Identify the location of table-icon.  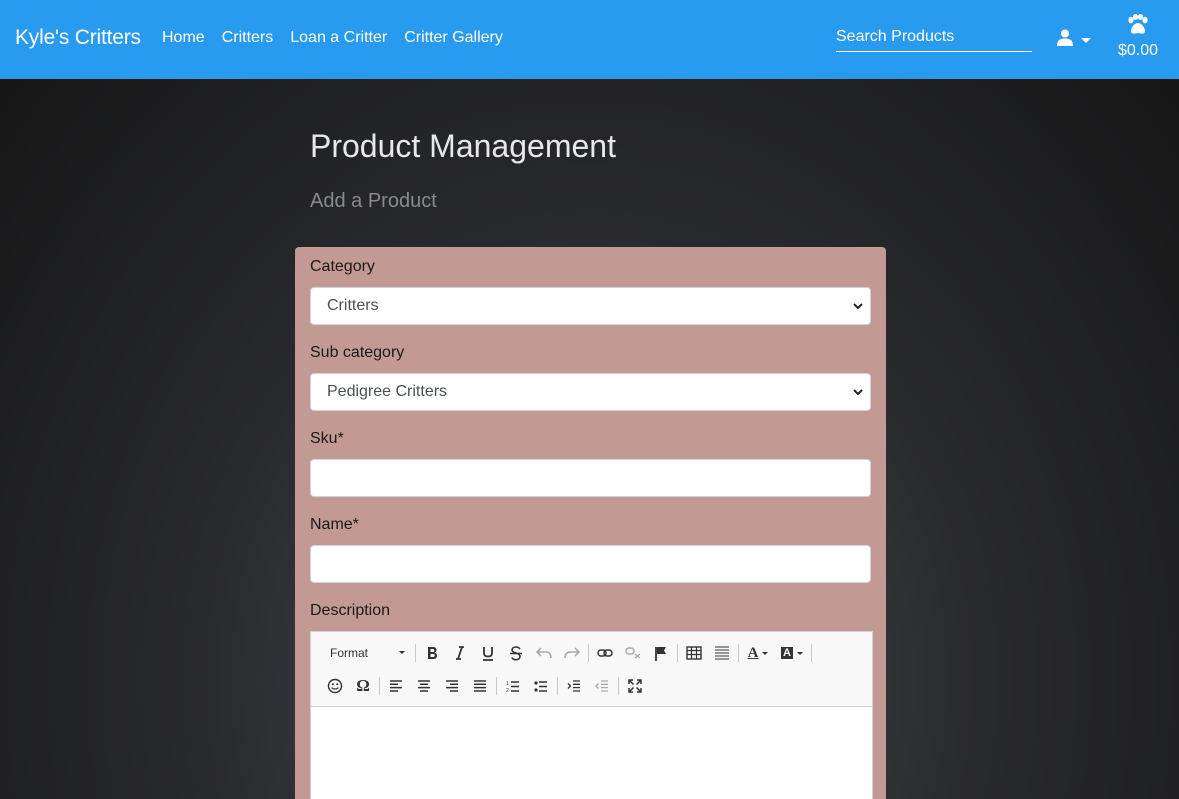
(694, 653).